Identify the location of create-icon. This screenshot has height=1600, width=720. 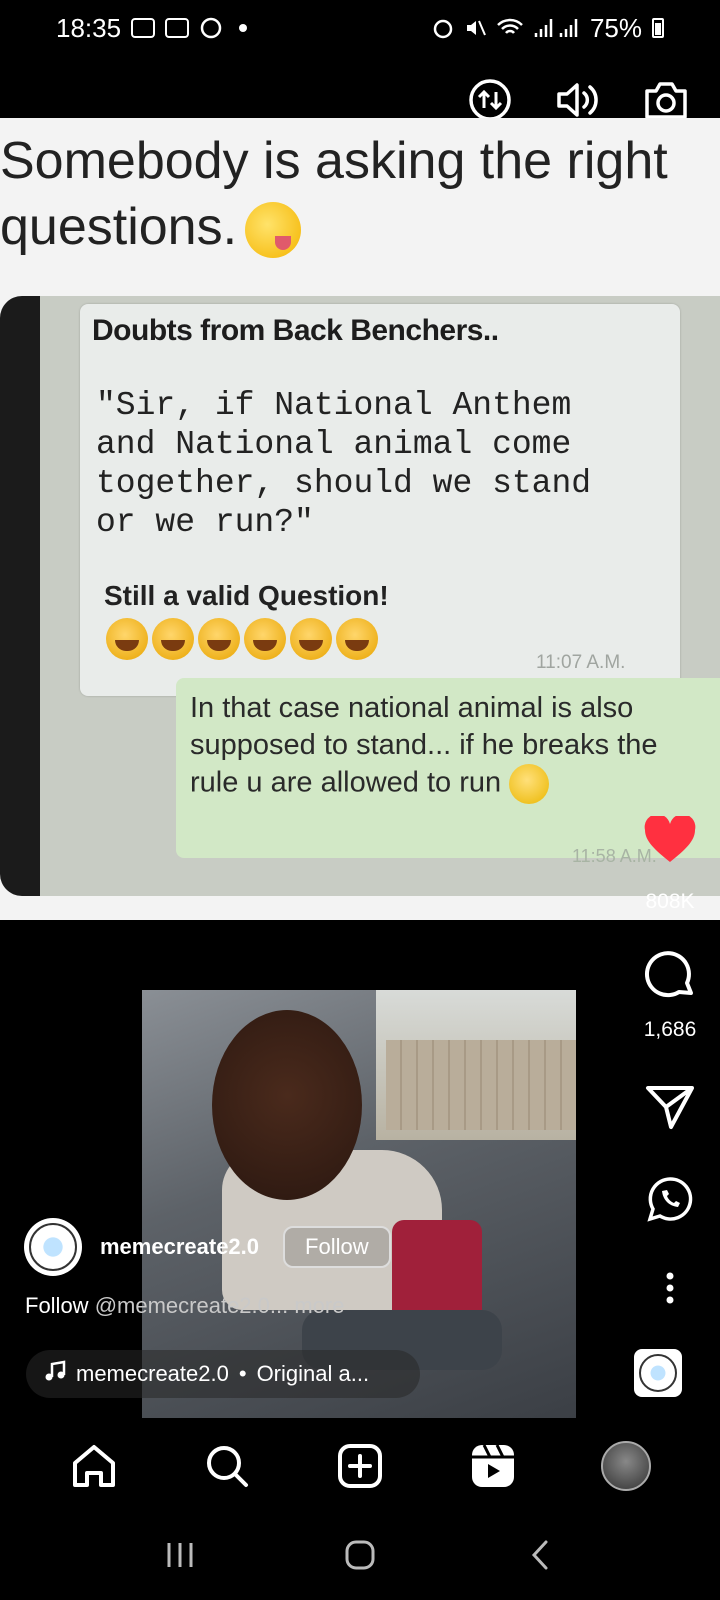
(360, 1466).